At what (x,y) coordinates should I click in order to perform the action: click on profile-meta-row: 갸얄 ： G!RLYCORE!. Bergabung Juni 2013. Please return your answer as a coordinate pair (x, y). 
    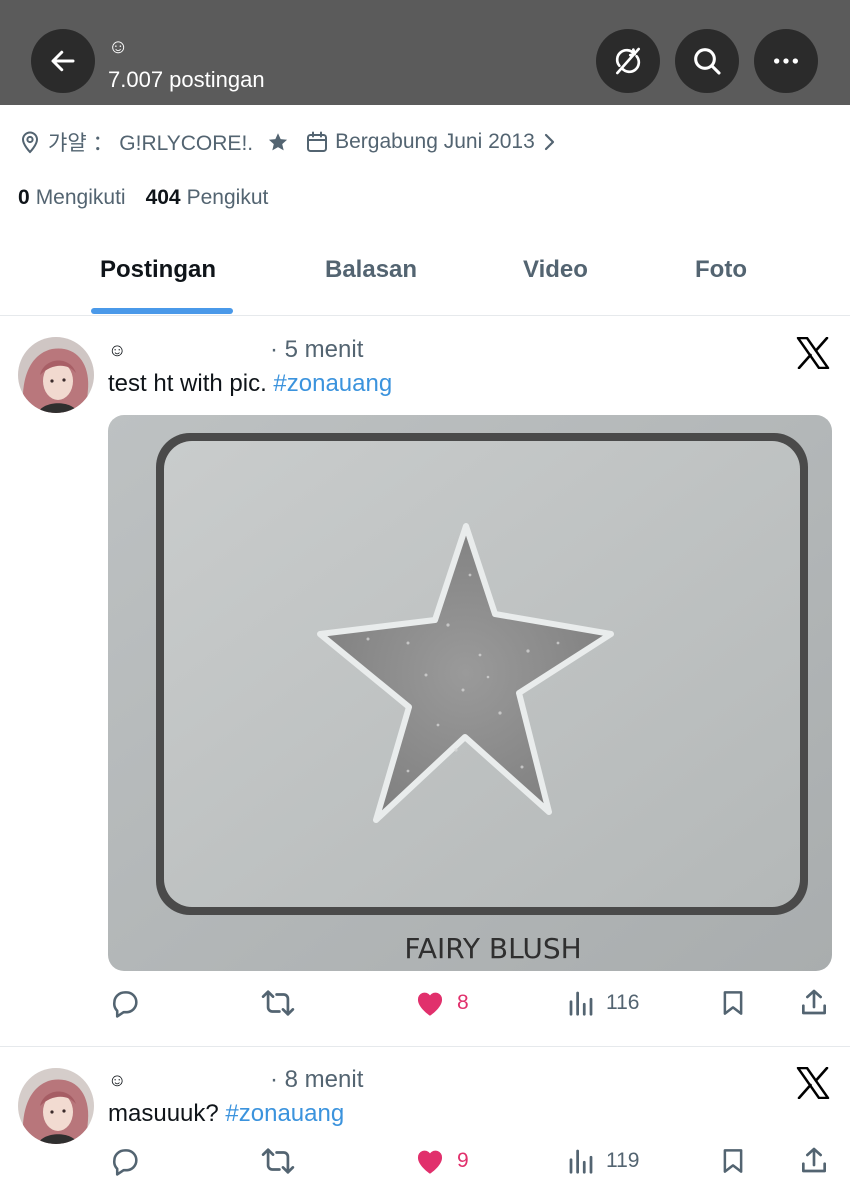
    Looking at the image, I should click on (287, 142).